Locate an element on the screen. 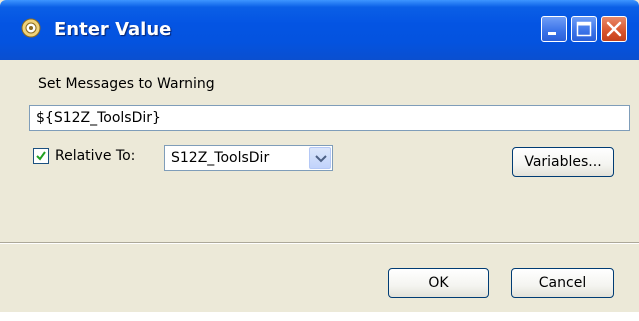 This screenshot has height=321, width=639. maximize-icon is located at coordinates (584, 29).